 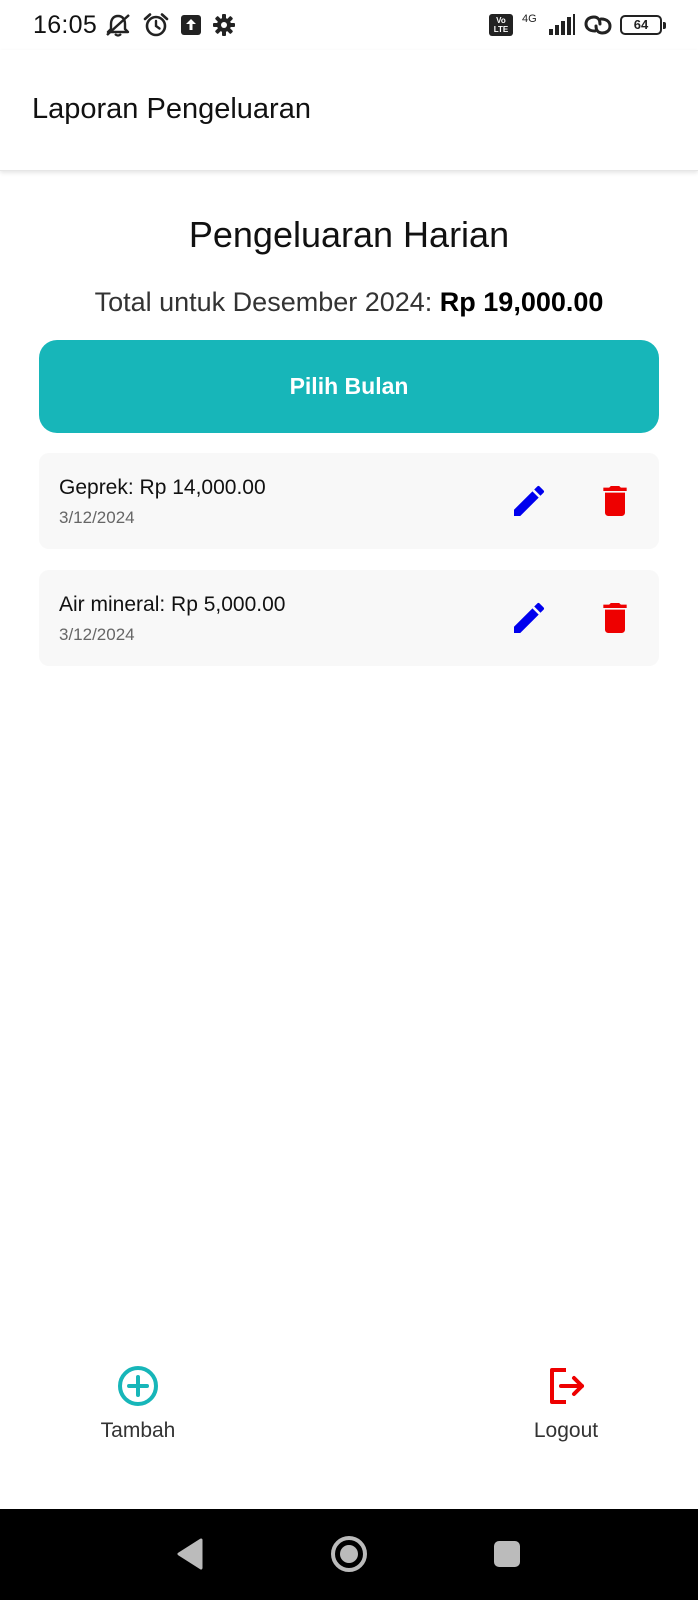 I want to click on alarm-icon, so click(x=156, y=25).